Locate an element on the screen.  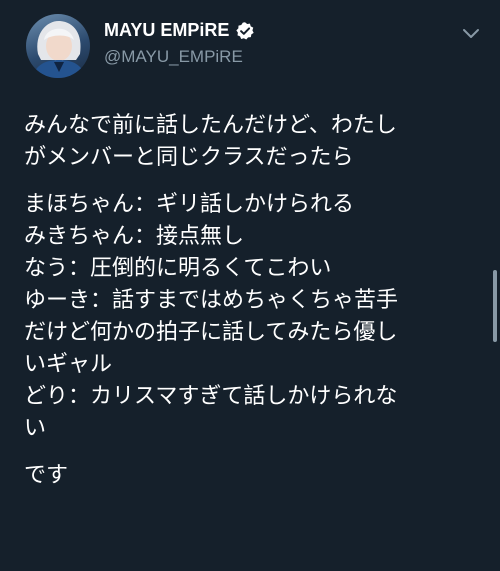
display-name: MAYU EMPiRE is located at coordinates (166, 30).